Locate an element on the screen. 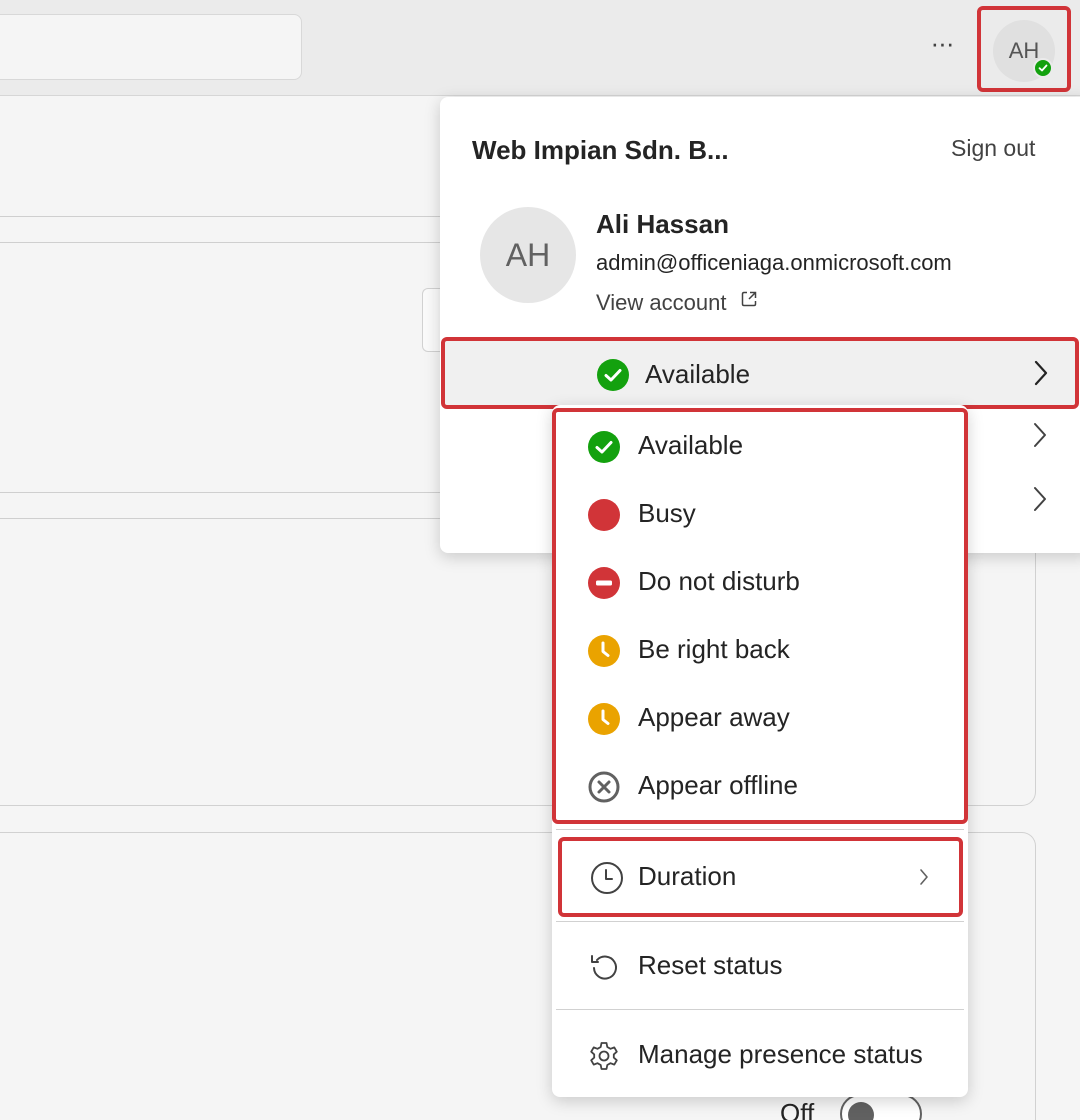 The width and height of the screenshot is (1080, 1120). clock-icon is located at coordinates (607, 880).